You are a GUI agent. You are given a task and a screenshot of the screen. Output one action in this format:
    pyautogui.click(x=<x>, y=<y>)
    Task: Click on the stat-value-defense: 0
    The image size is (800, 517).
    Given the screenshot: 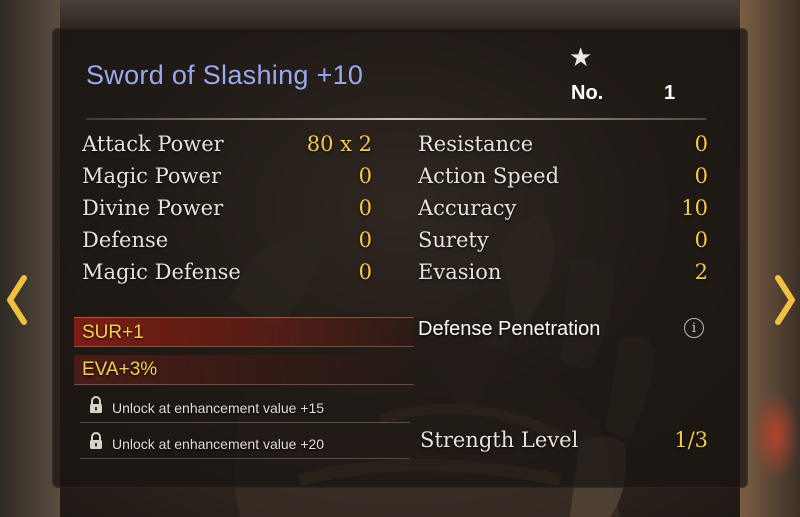 What is the action you would take?
    pyautogui.click(x=365, y=240)
    